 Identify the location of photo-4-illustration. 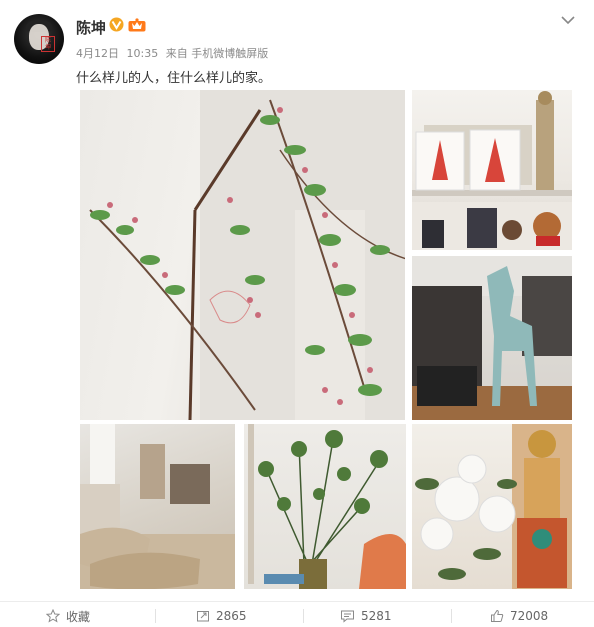
(157, 506).